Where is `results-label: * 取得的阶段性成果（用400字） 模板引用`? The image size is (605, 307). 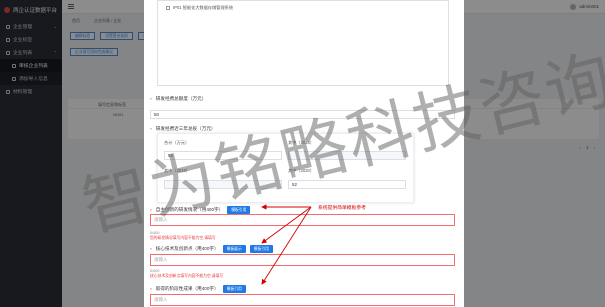 results-label: * 取得的阶段性成果（用400字） 模板引用 is located at coordinates (198, 289).